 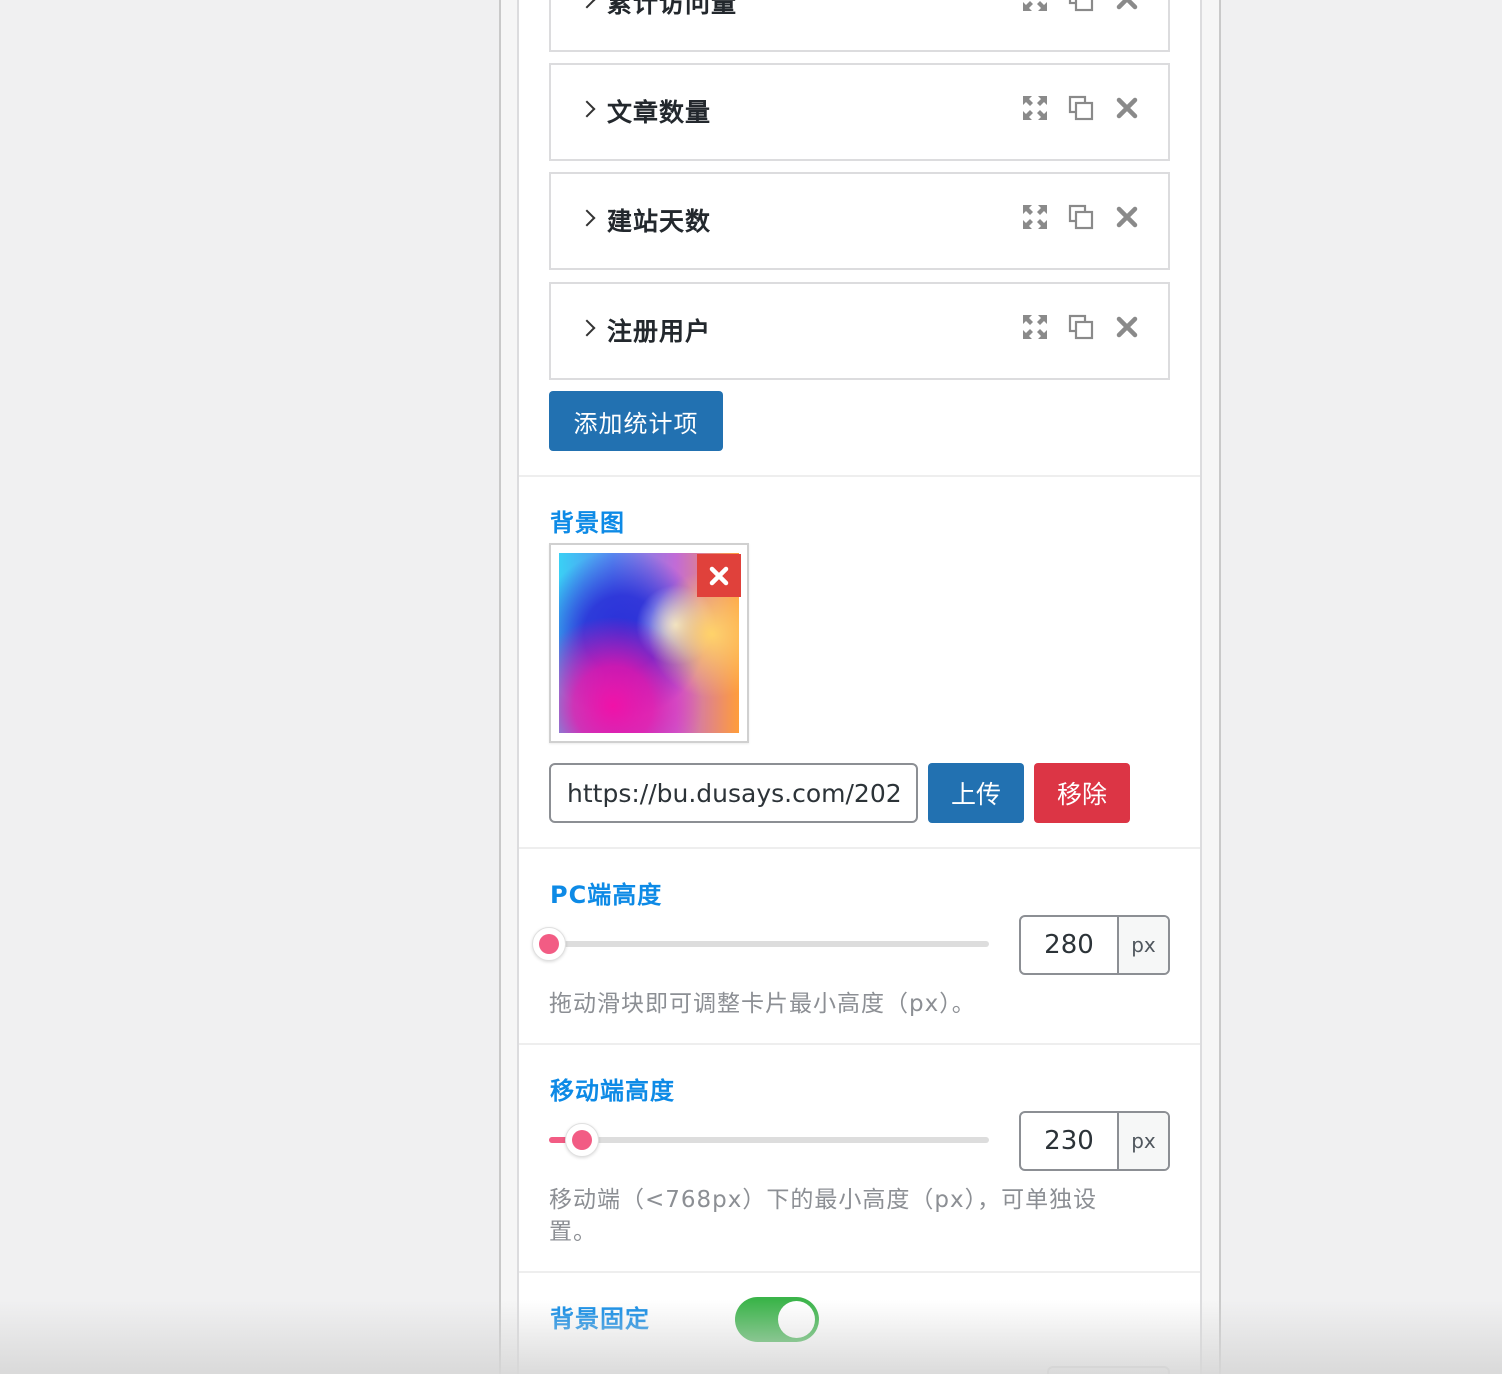 What do you see at coordinates (859, 331) in the screenshot?
I see `stat-item: 注册用户` at bounding box center [859, 331].